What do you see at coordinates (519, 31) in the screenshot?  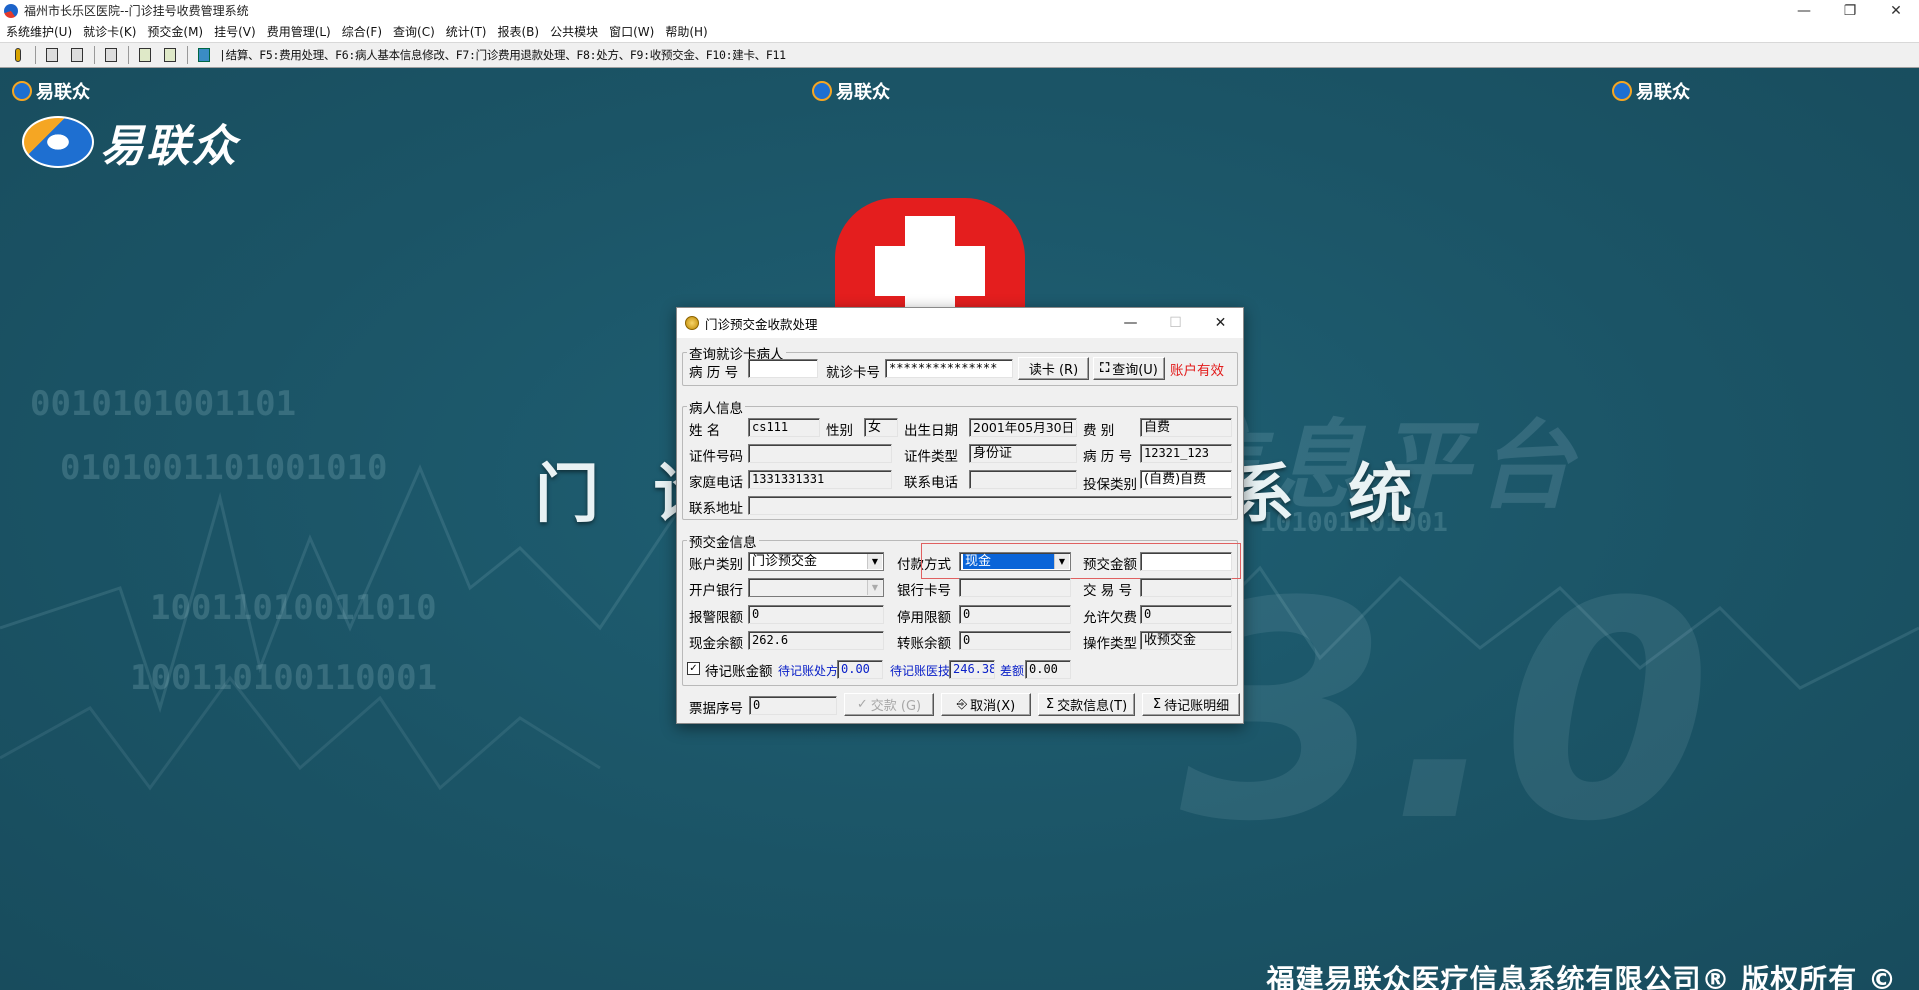 I see `menu-report: 报表(B)` at bounding box center [519, 31].